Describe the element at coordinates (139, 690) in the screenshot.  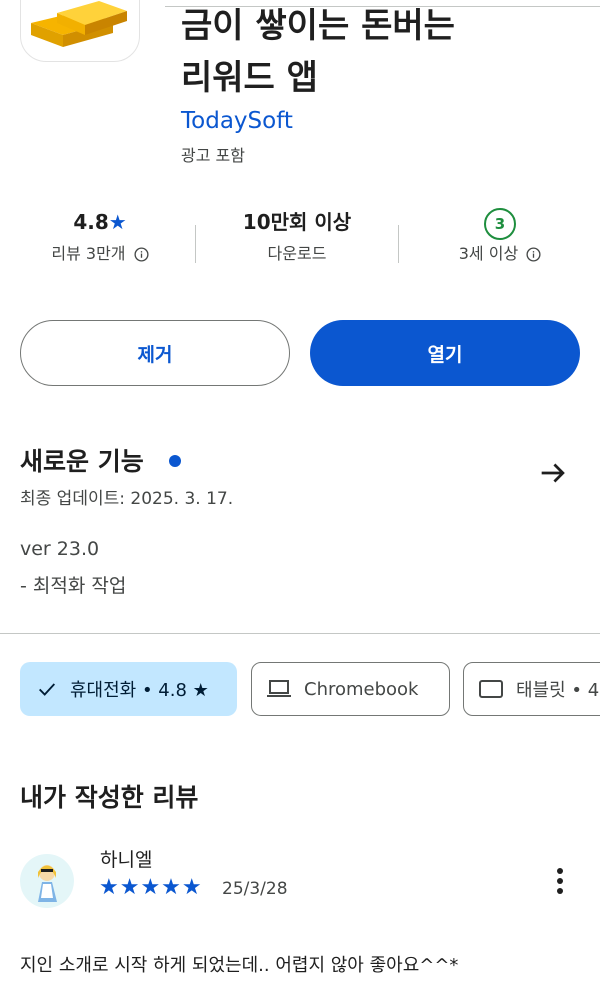
I see `device-chip-phone-label: 휴대전화 • 4.8 ★` at that location.